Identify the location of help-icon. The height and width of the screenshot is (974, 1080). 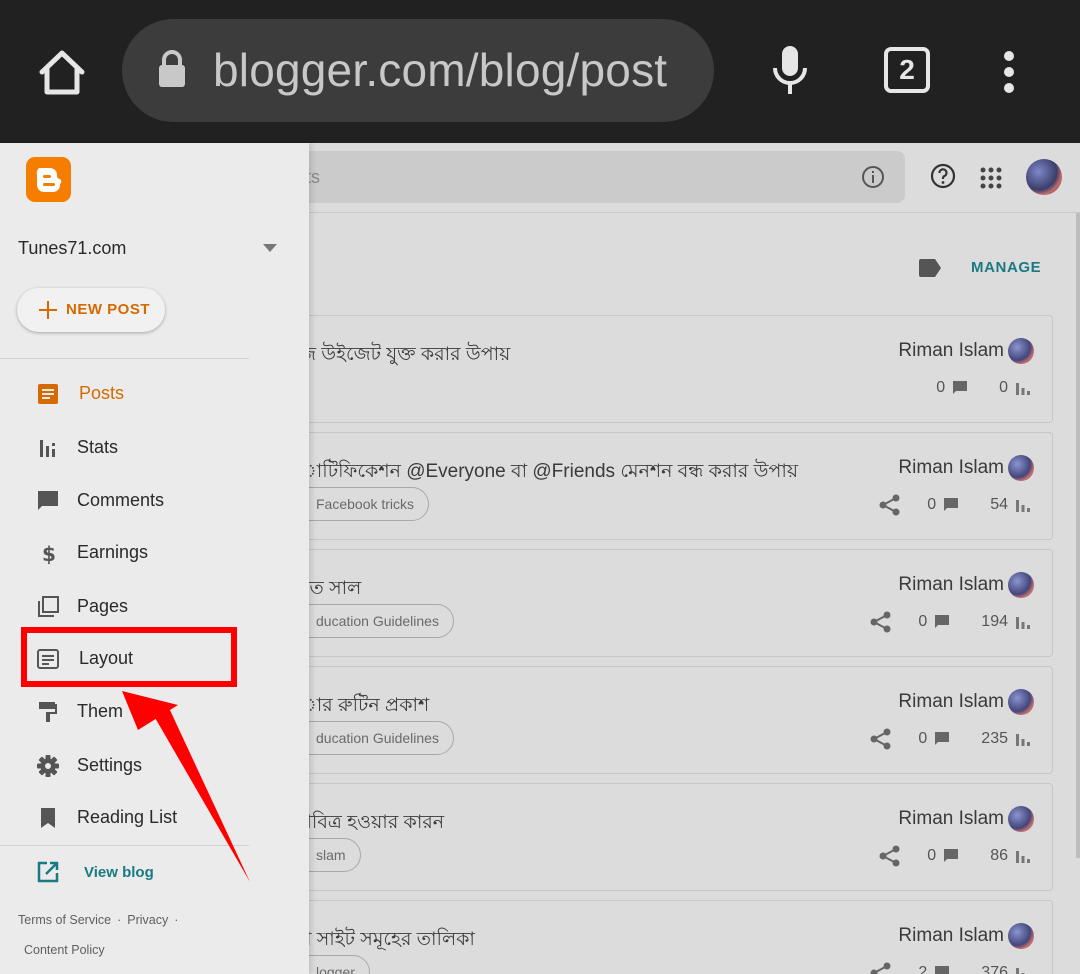
(943, 176).